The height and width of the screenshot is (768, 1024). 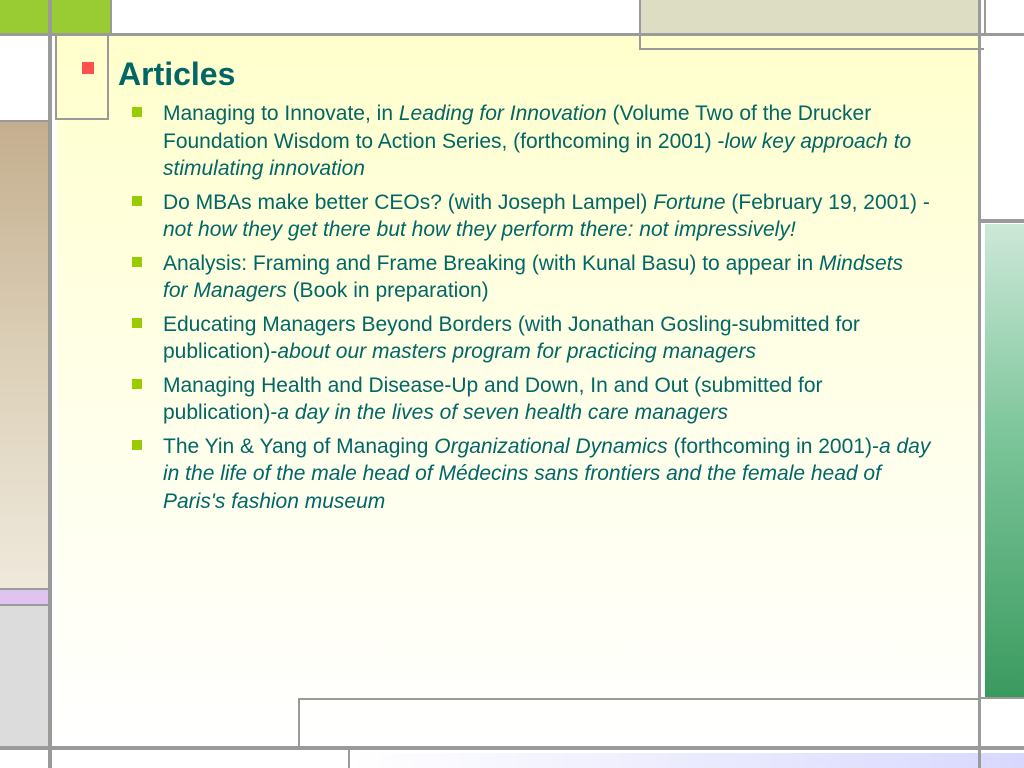 What do you see at coordinates (55, 16) in the screenshot?
I see `green-corner-block` at bounding box center [55, 16].